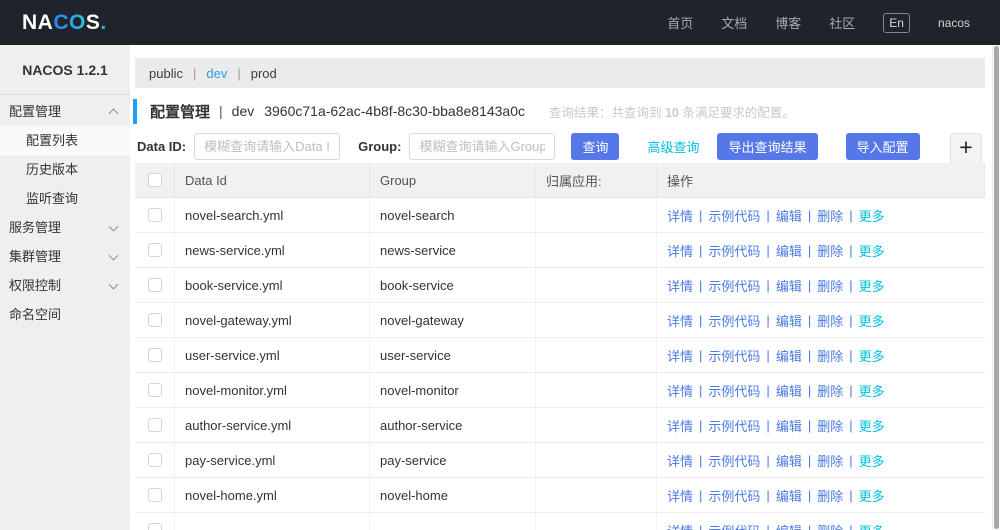  Describe the element at coordinates (767, 146) in the screenshot. I see `export-results-button: 导出查询结果` at that location.